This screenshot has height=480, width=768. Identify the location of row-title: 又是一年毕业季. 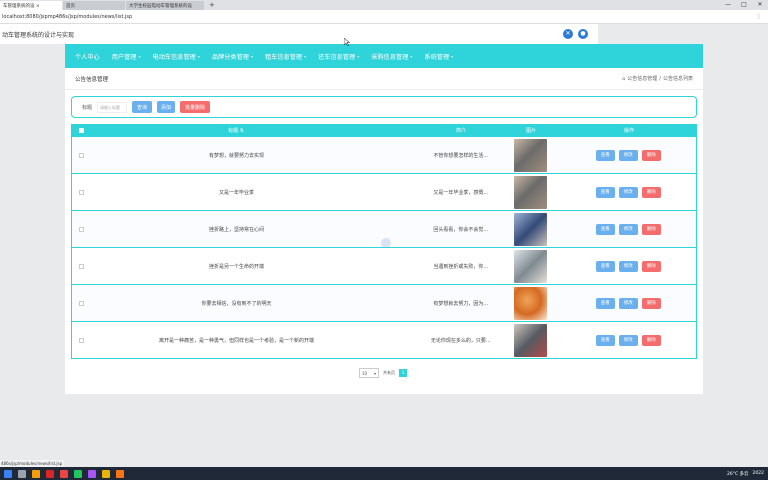
(236, 192).